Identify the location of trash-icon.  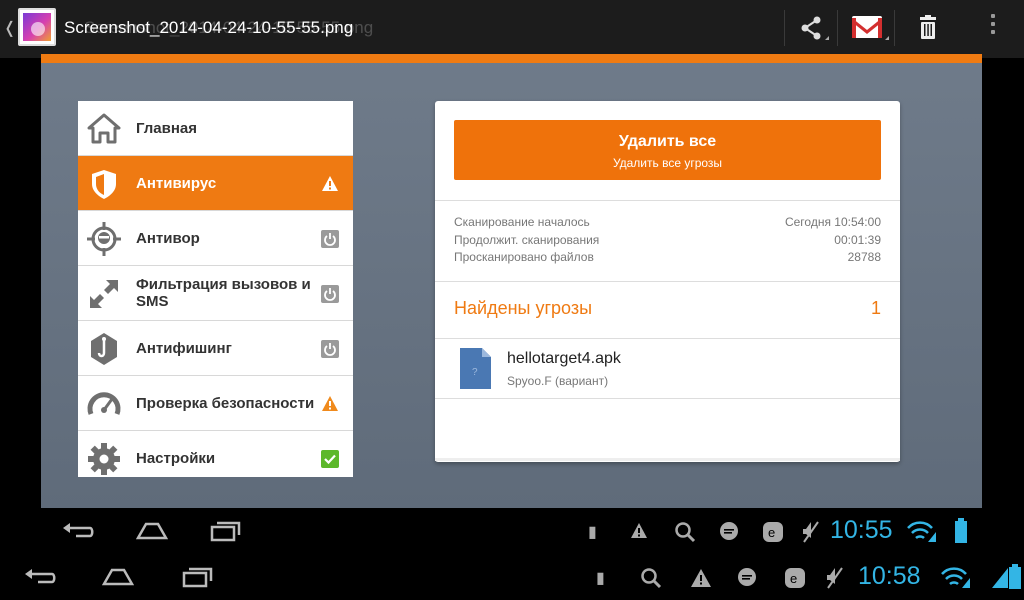
(928, 27).